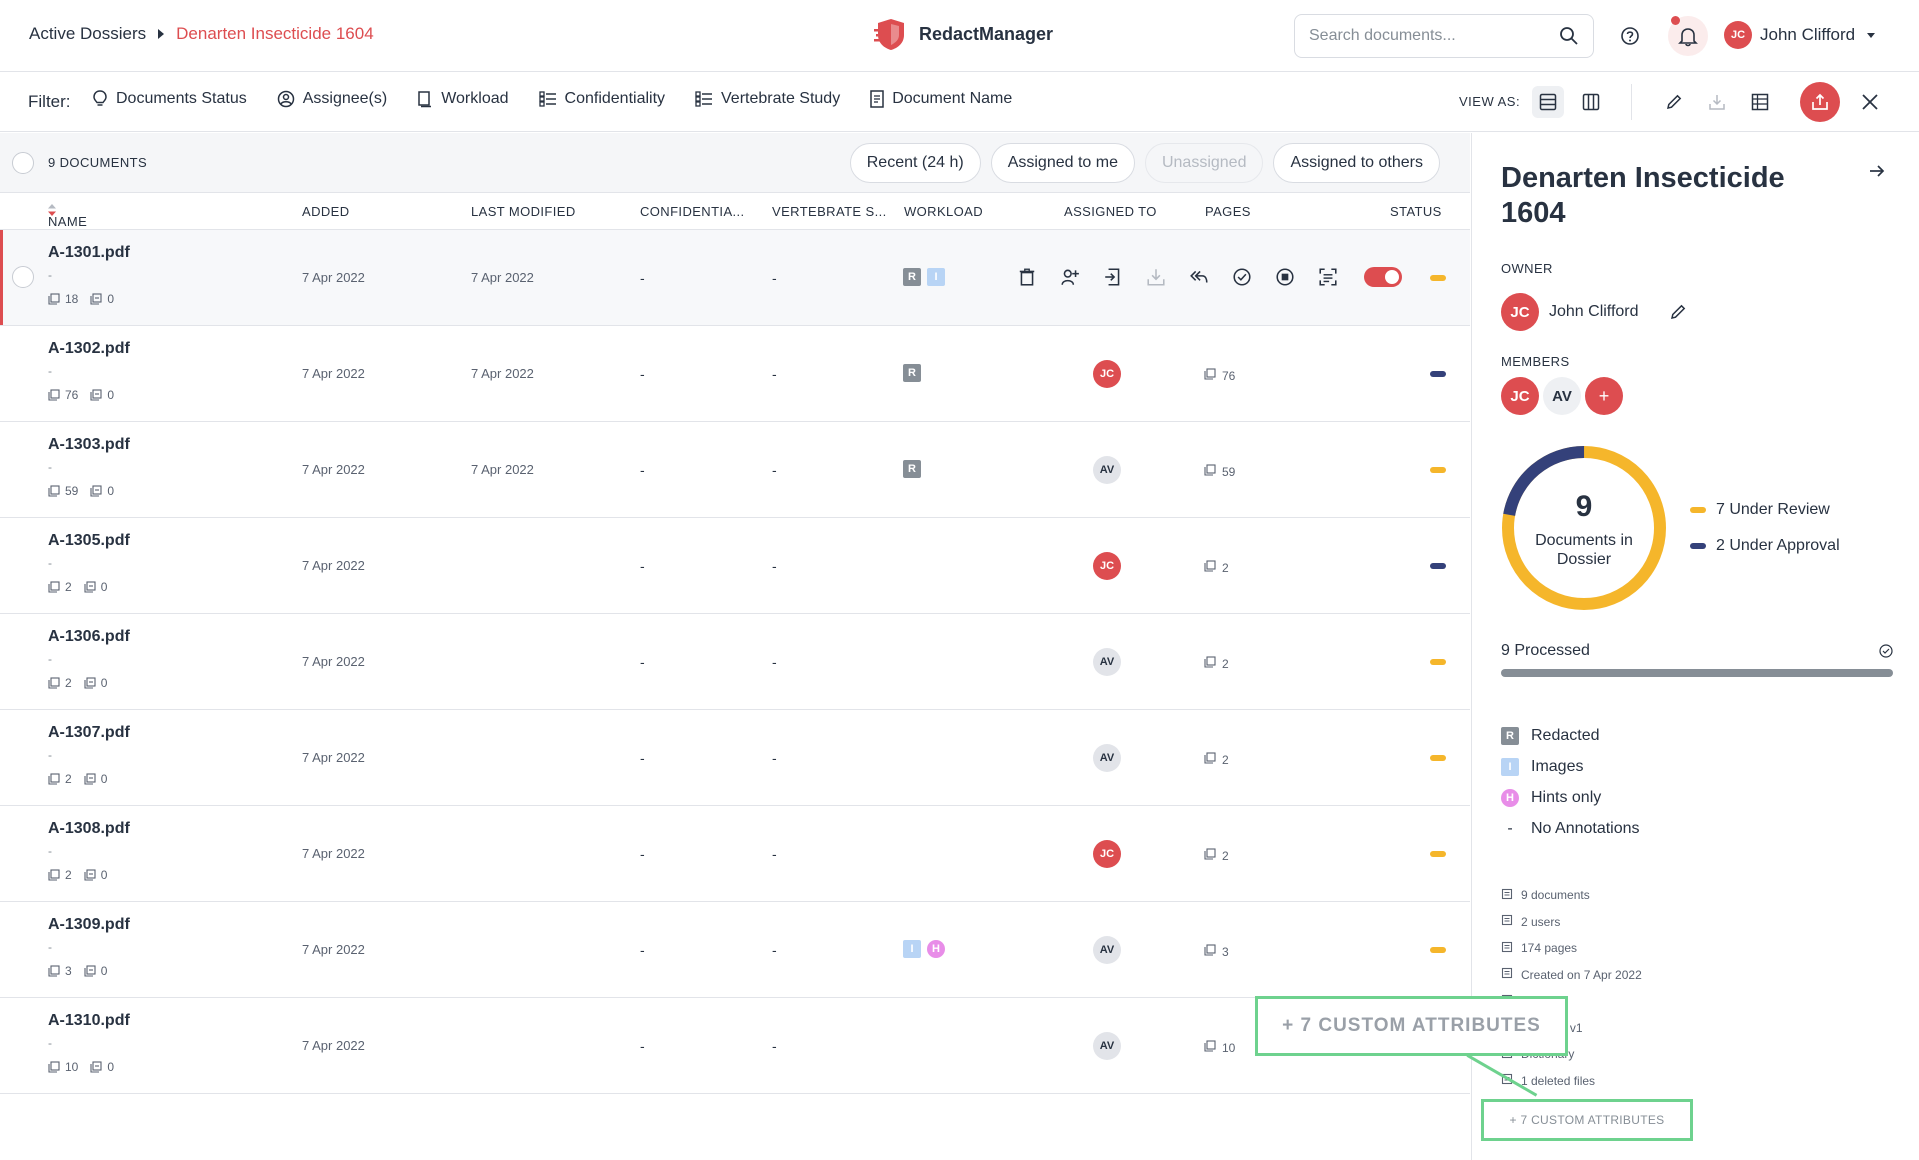 This screenshot has width=1919, height=1160. I want to click on workload-legend-item: R Redacted, so click(1570, 735).